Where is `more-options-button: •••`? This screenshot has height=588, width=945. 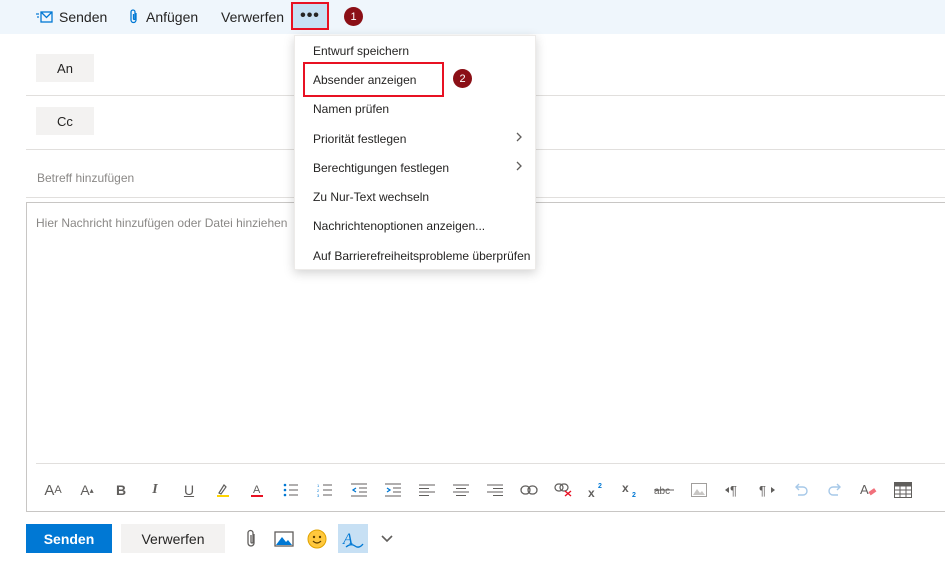
more-options-button: ••• is located at coordinates (310, 16).